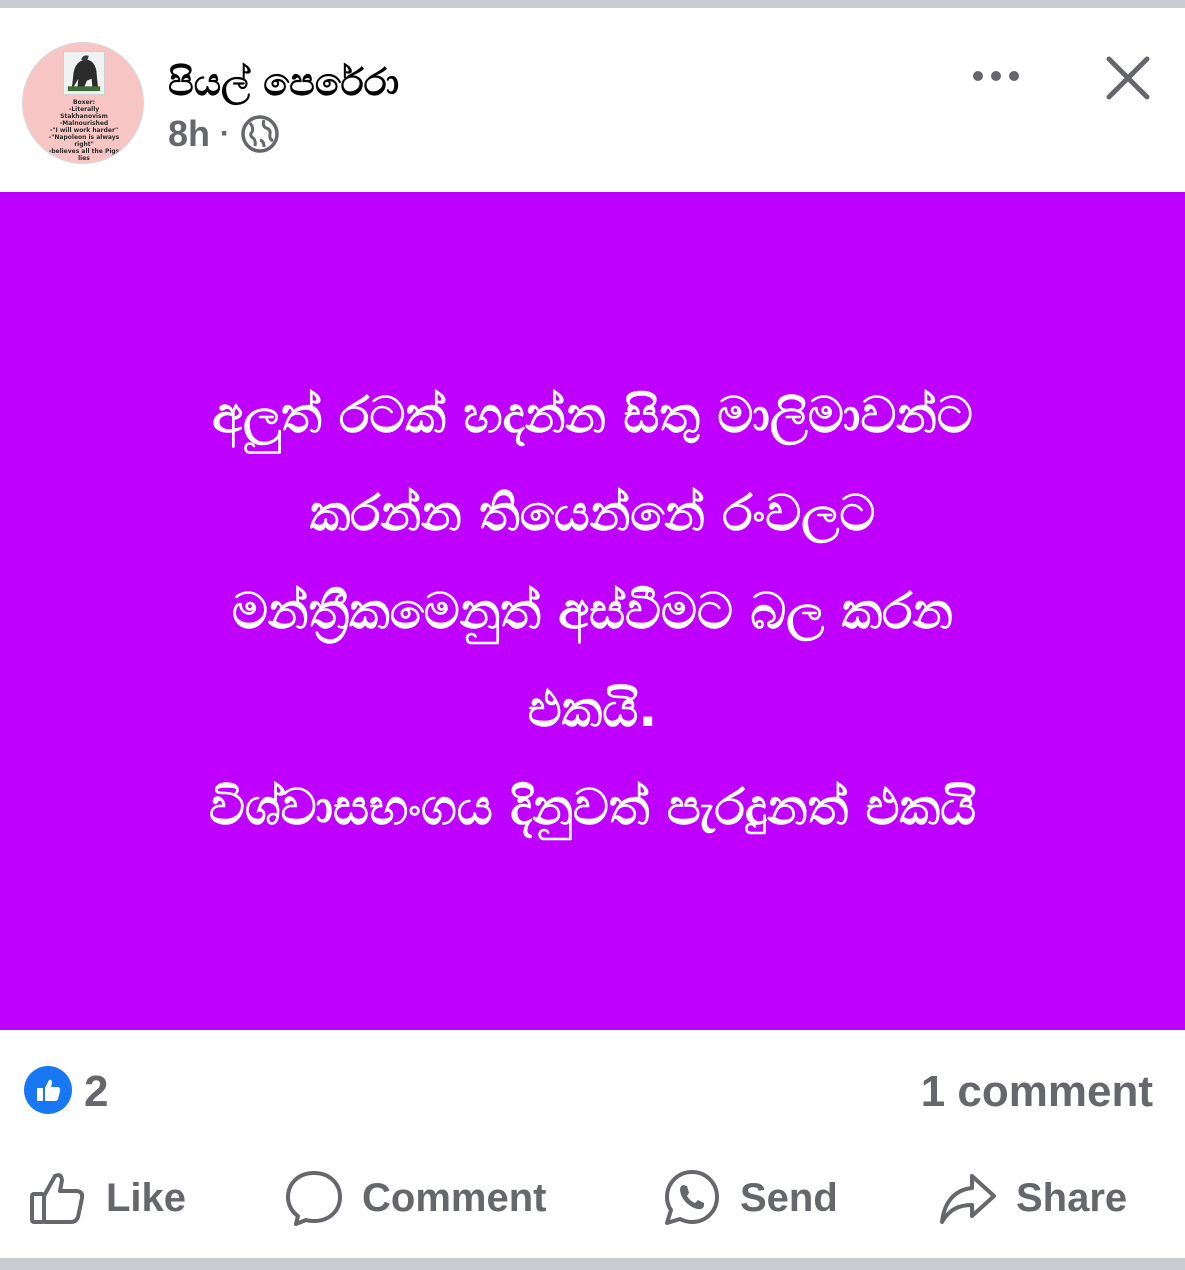  I want to click on avatar-caption-line: -Malnourished, so click(84, 123).